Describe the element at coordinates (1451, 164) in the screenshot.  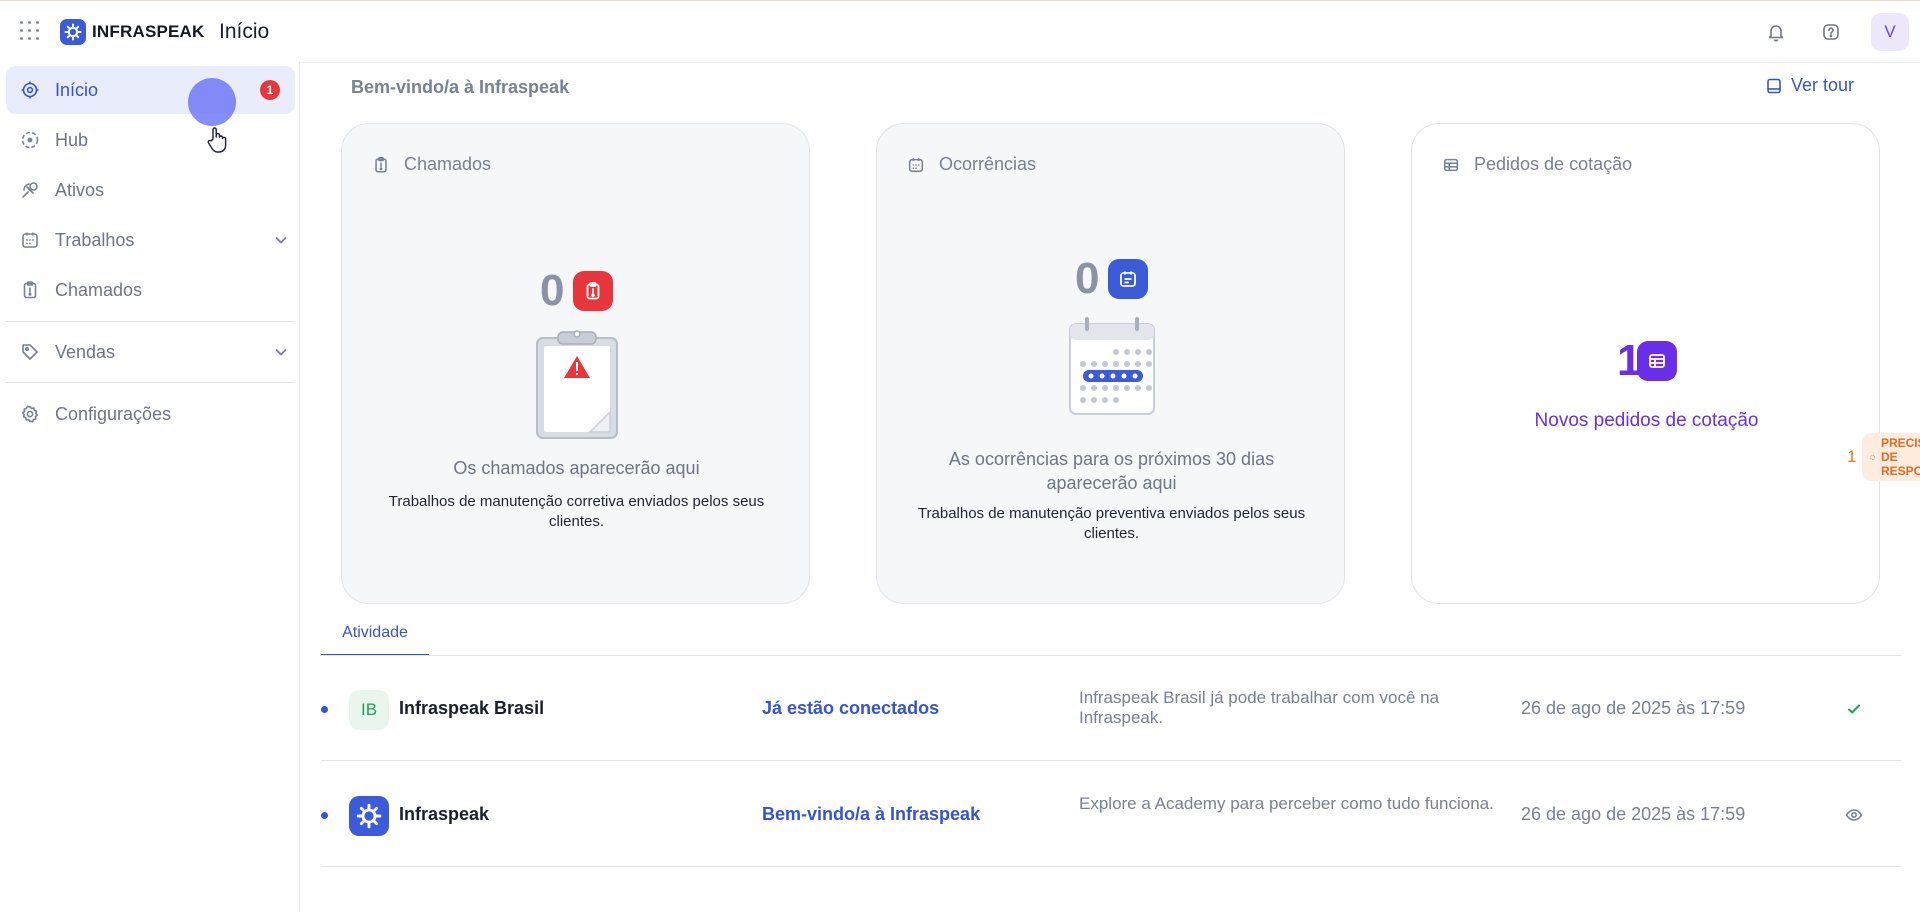
I see `table-icon` at that location.